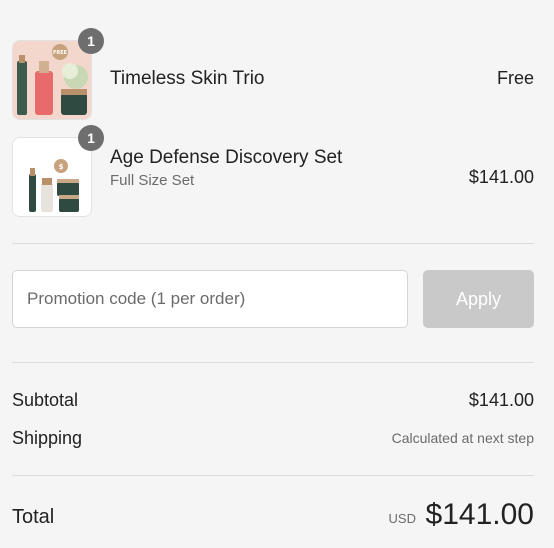 This screenshot has width=554, height=548. What do you see at coordinates (515, 78) in the screenshot?
I see `product-price: Free` at bounding box center [515, 78].